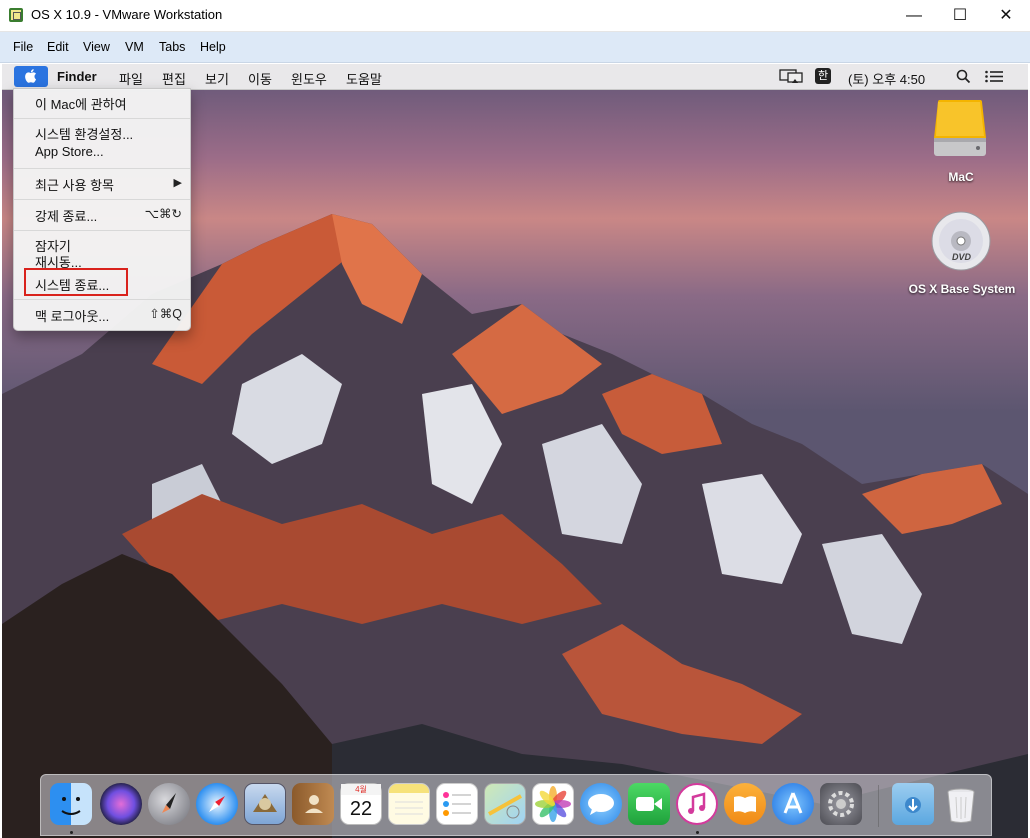  What do you see at coordinates (96, 47) in the screenshot?
I see `menu-view: View` at bounding box center [96, 47].